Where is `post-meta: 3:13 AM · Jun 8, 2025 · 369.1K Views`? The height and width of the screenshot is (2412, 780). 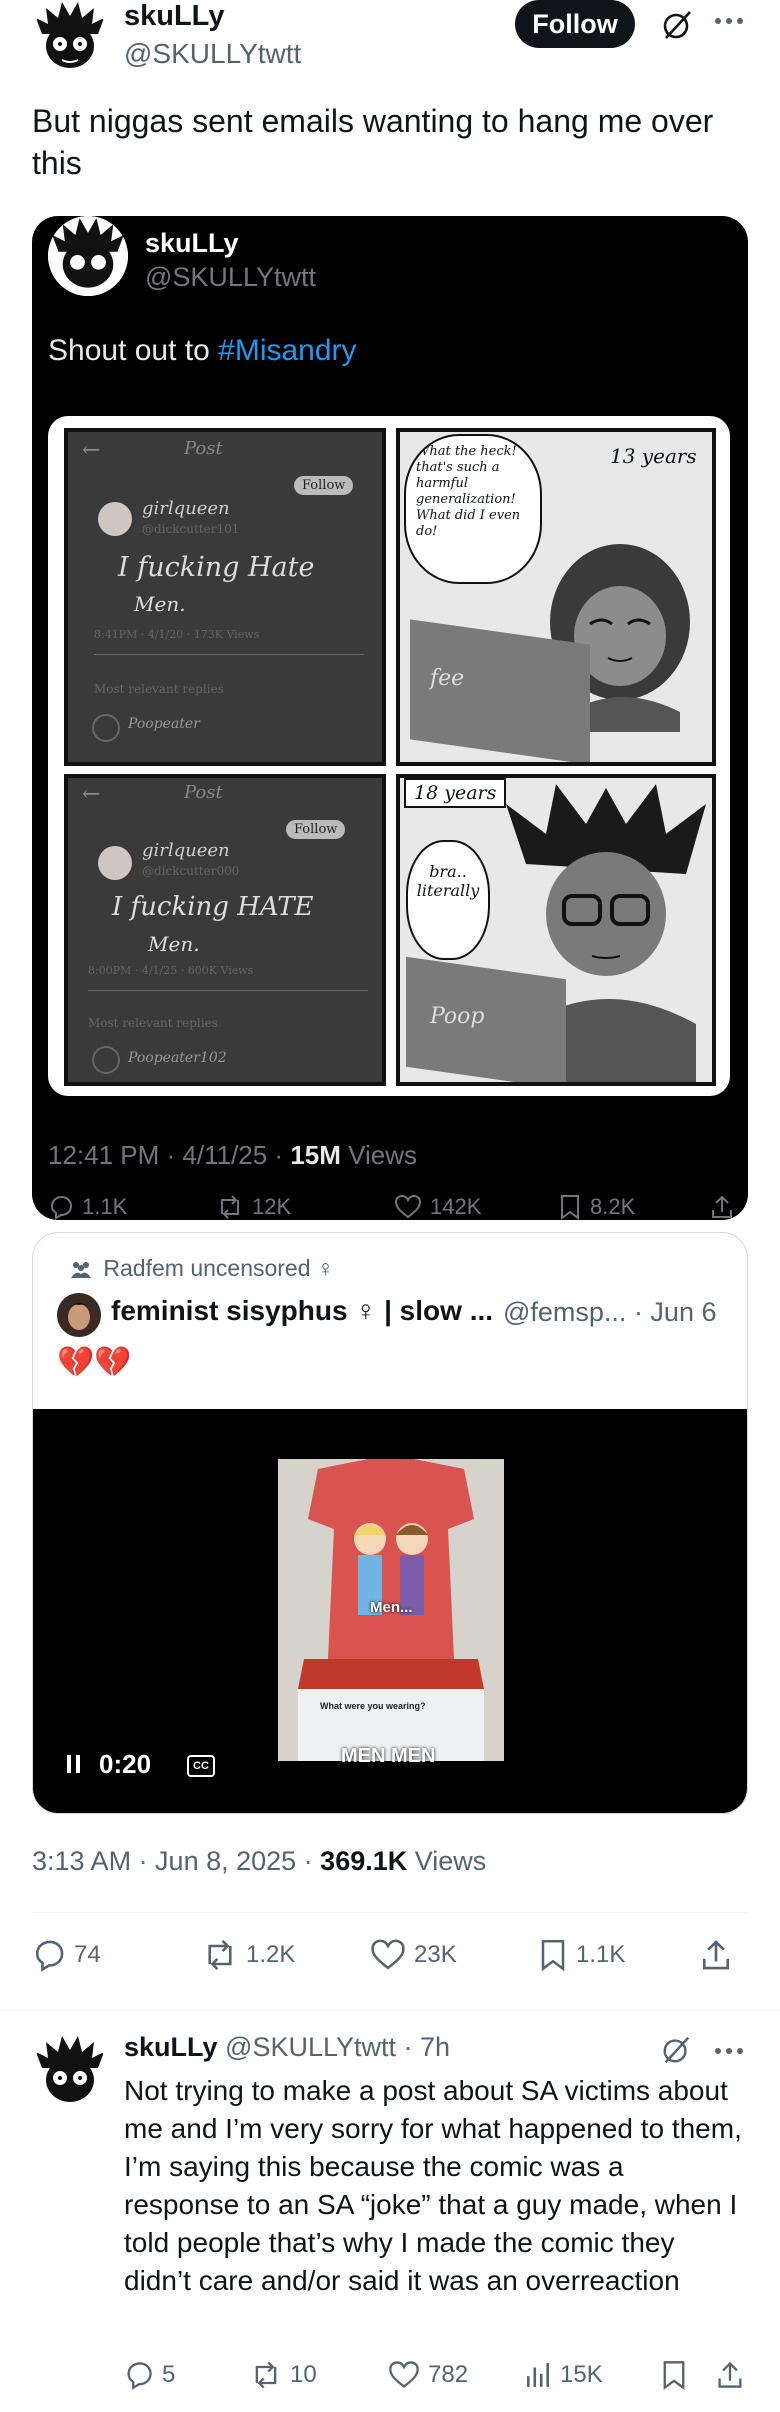 post-meta: 3:13 AM · Jun 8, 2025 · 369.1K Views is located at coordinates (259, 1861).